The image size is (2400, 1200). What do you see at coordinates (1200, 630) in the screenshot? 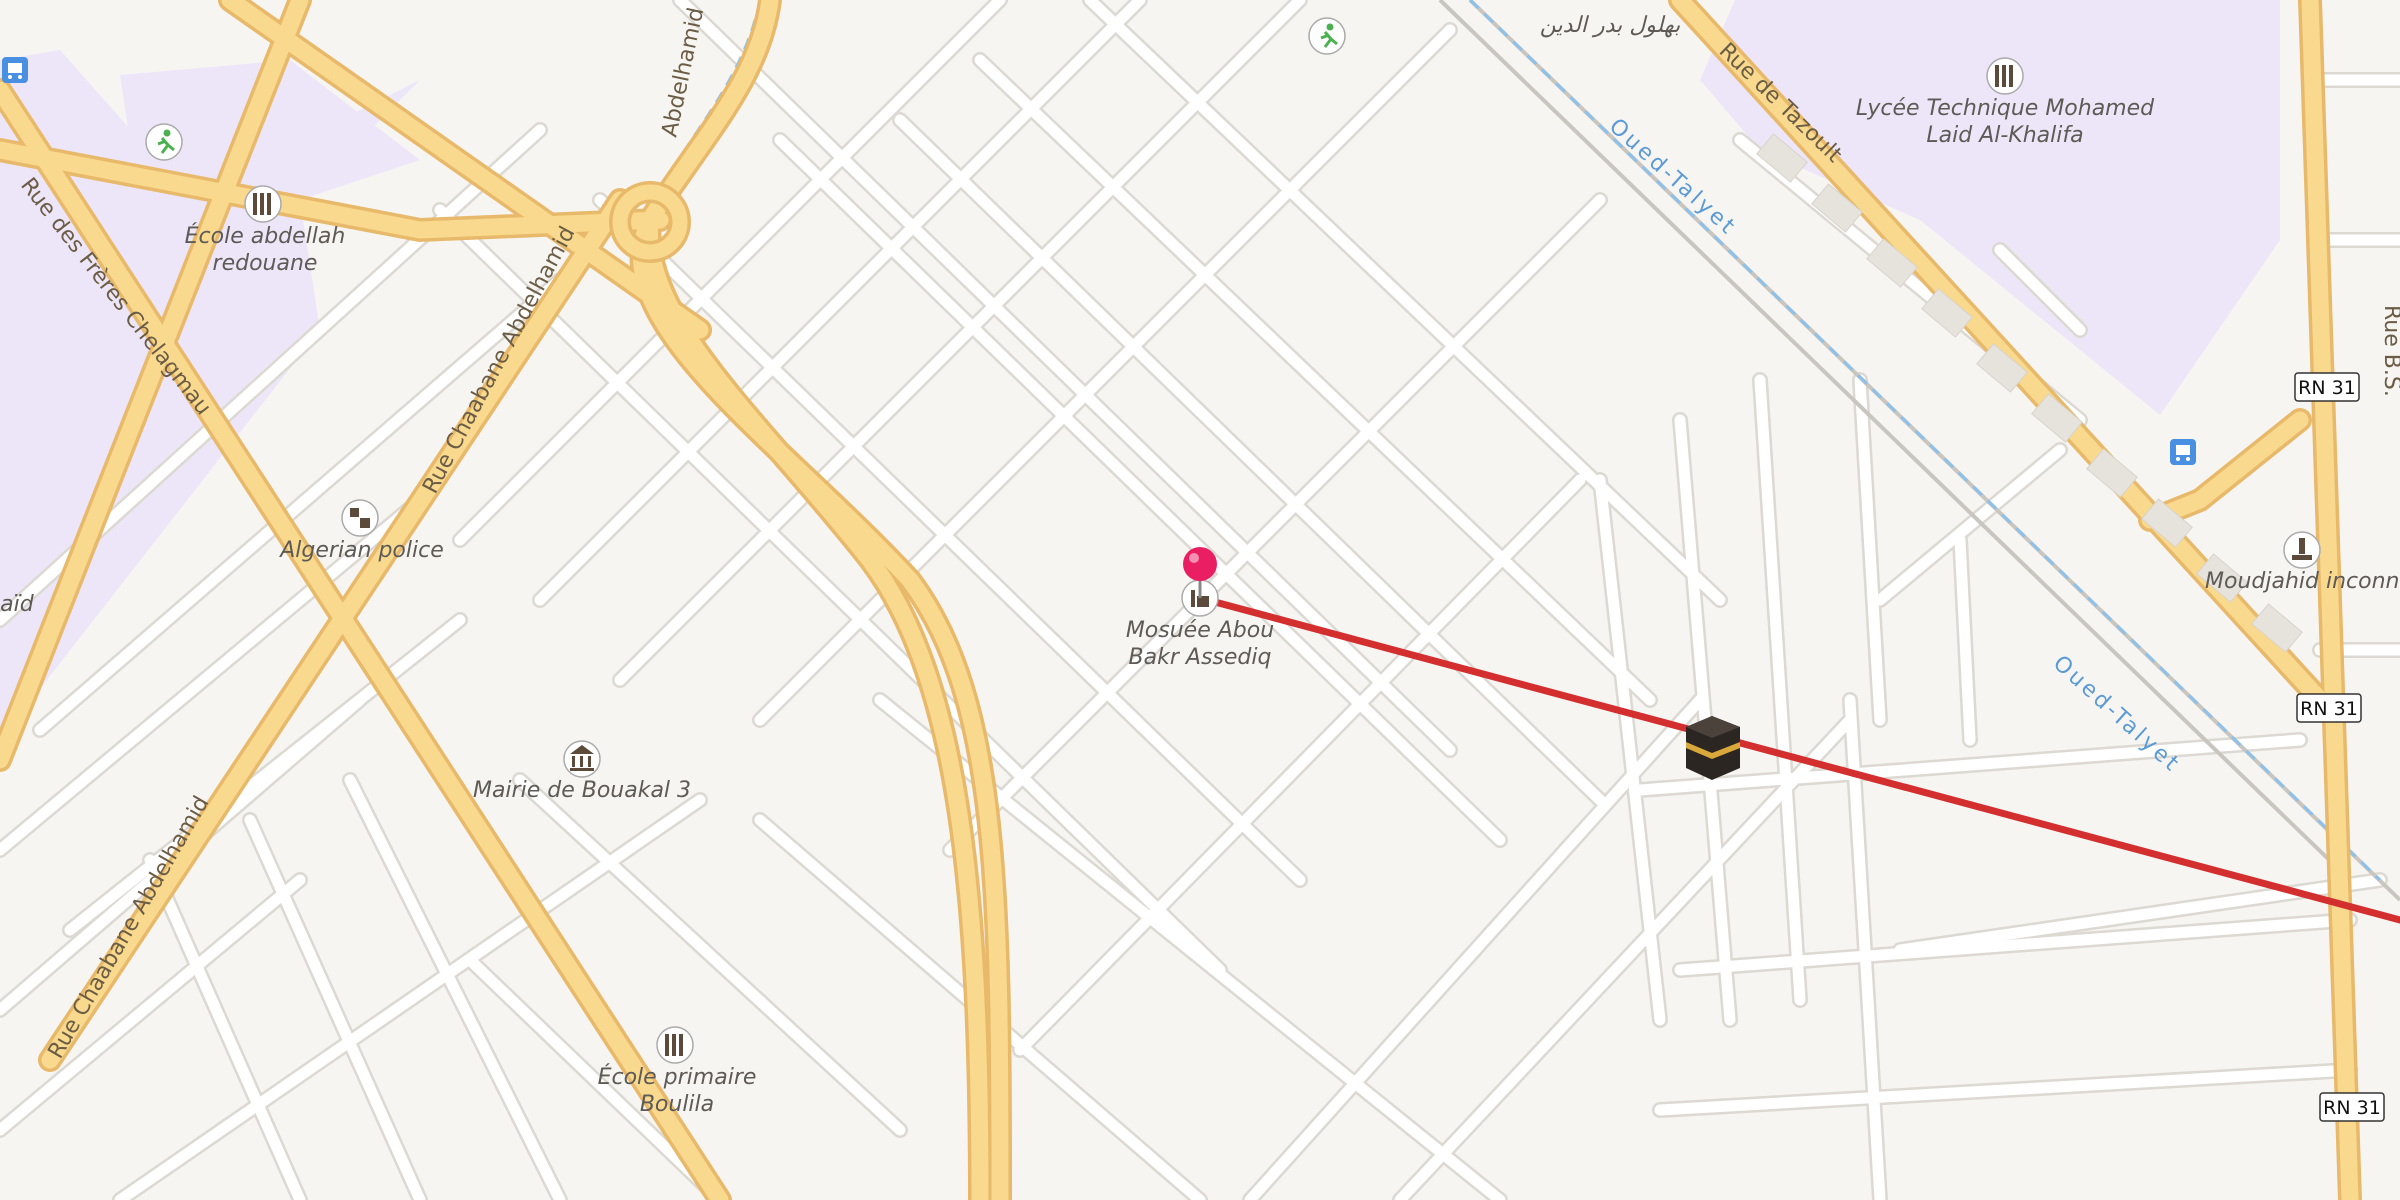
I see `poi-label: Mosuée Abou` at bounding box center [1200, 630].